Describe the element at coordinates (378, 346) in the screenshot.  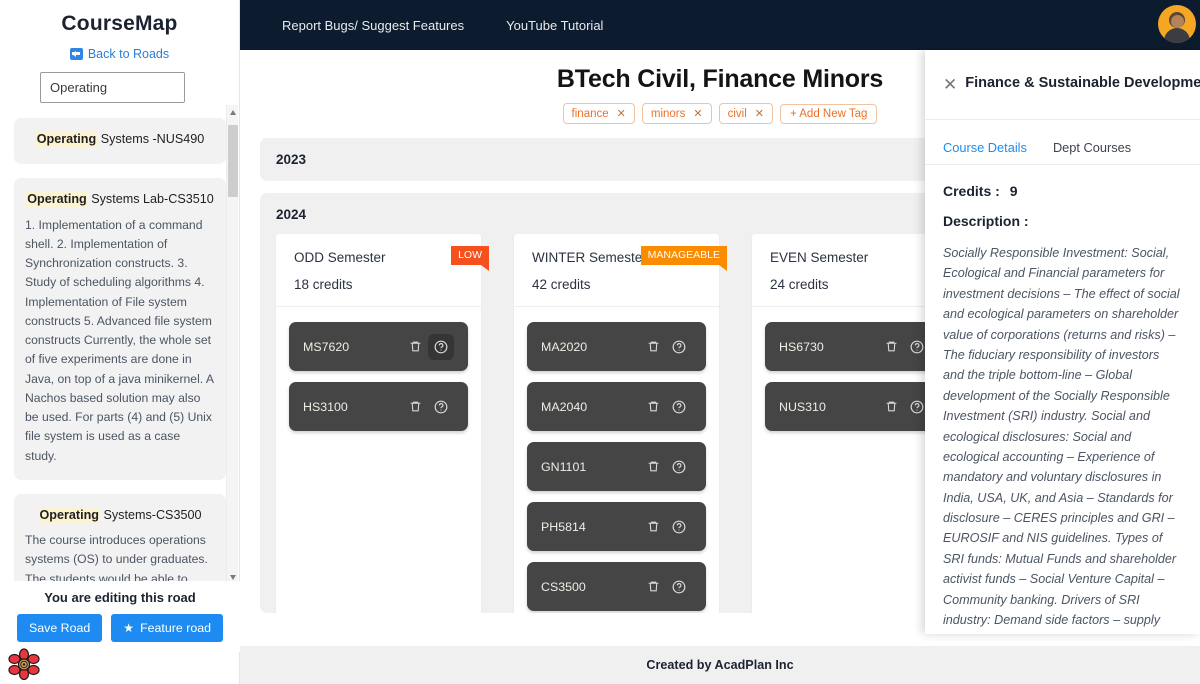
I see `course-chip: MS7620` at that location.